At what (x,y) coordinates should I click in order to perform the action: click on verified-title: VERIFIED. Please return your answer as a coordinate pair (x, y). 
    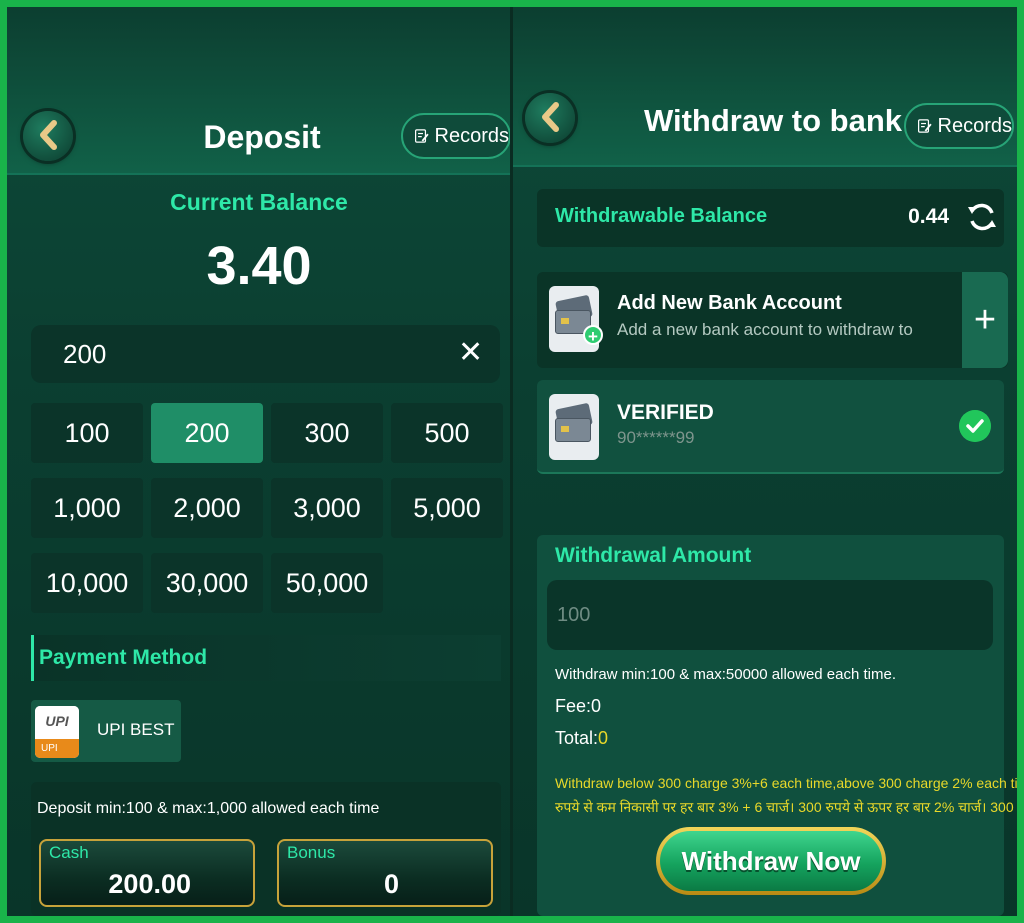
    Looking at the image, I should click on (665, 412).